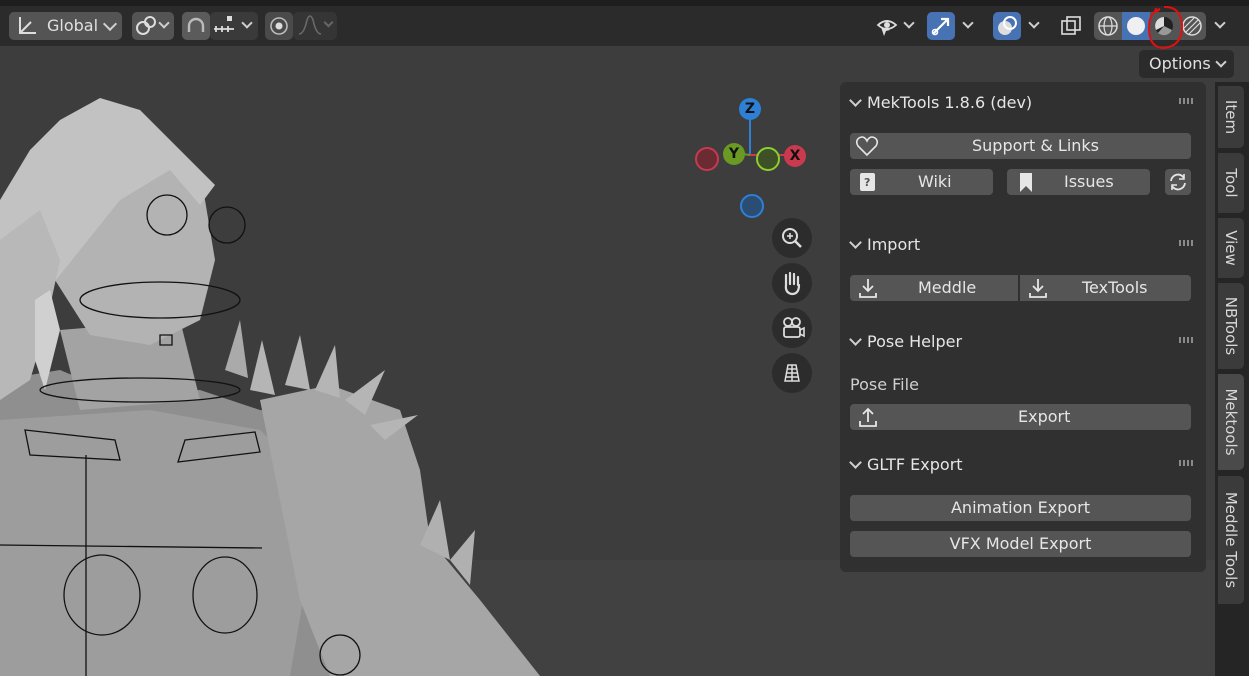  I want to click on refresh-button, so click(1178, 182).